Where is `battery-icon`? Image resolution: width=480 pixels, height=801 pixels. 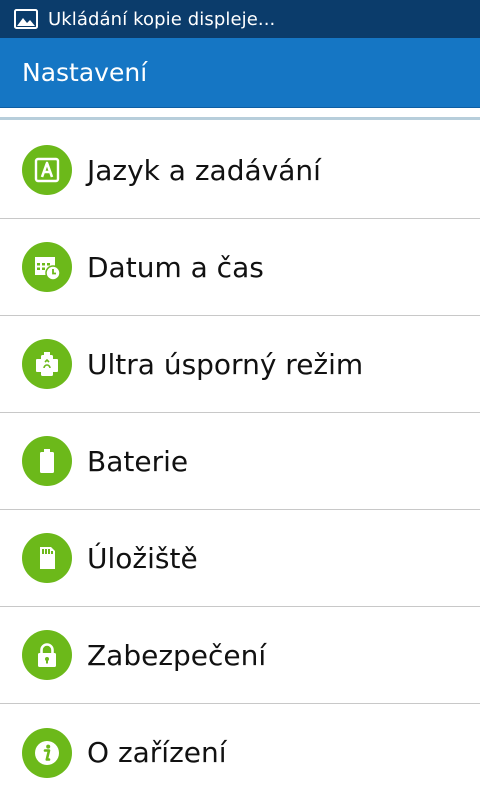 battery-icon is located at coordinates (47, 461).